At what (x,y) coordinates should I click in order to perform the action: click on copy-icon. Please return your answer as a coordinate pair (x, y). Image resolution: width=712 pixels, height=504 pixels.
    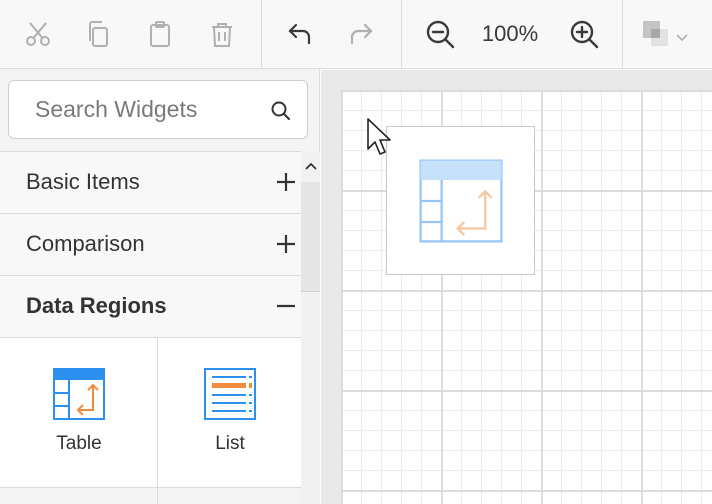
    Looking at the image, I should click on (98, 34).